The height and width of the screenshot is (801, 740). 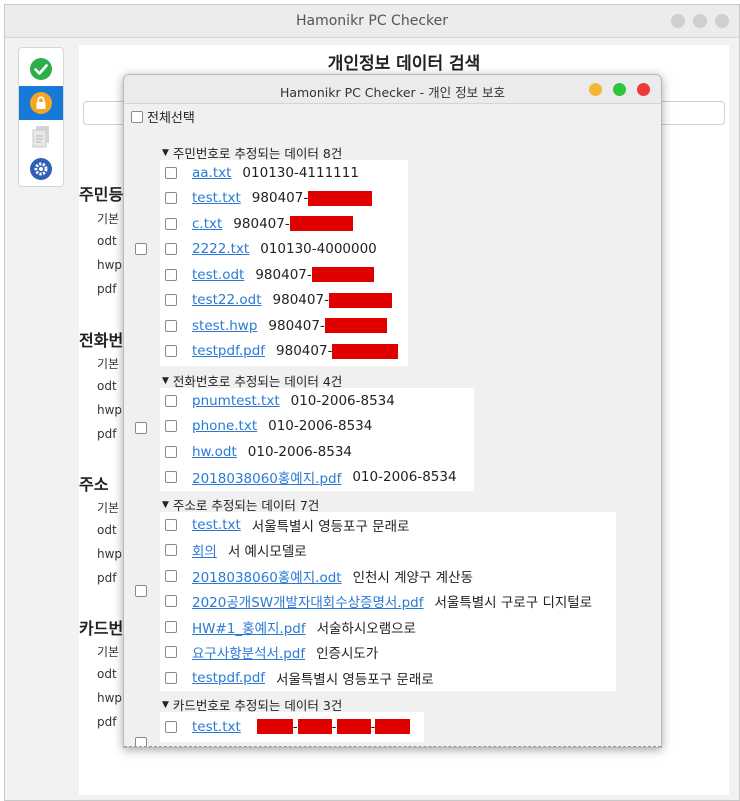 What do you see at coordinates (404, 64) in the screenshot?
I see `content-title: 개인정보 데이터 검색` at bounding box center [404, 64].